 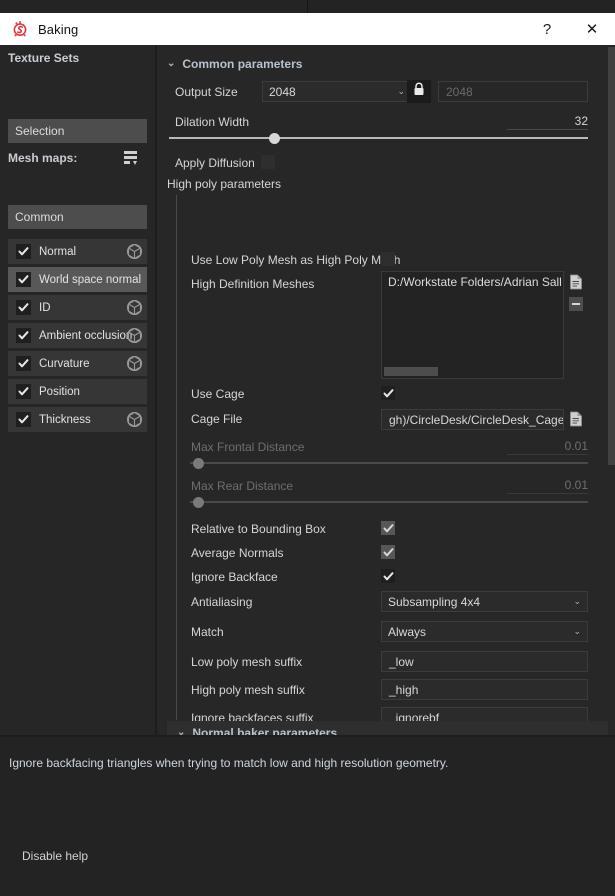 I want to click on dilation-width-slider, so click(x=378, y=138).